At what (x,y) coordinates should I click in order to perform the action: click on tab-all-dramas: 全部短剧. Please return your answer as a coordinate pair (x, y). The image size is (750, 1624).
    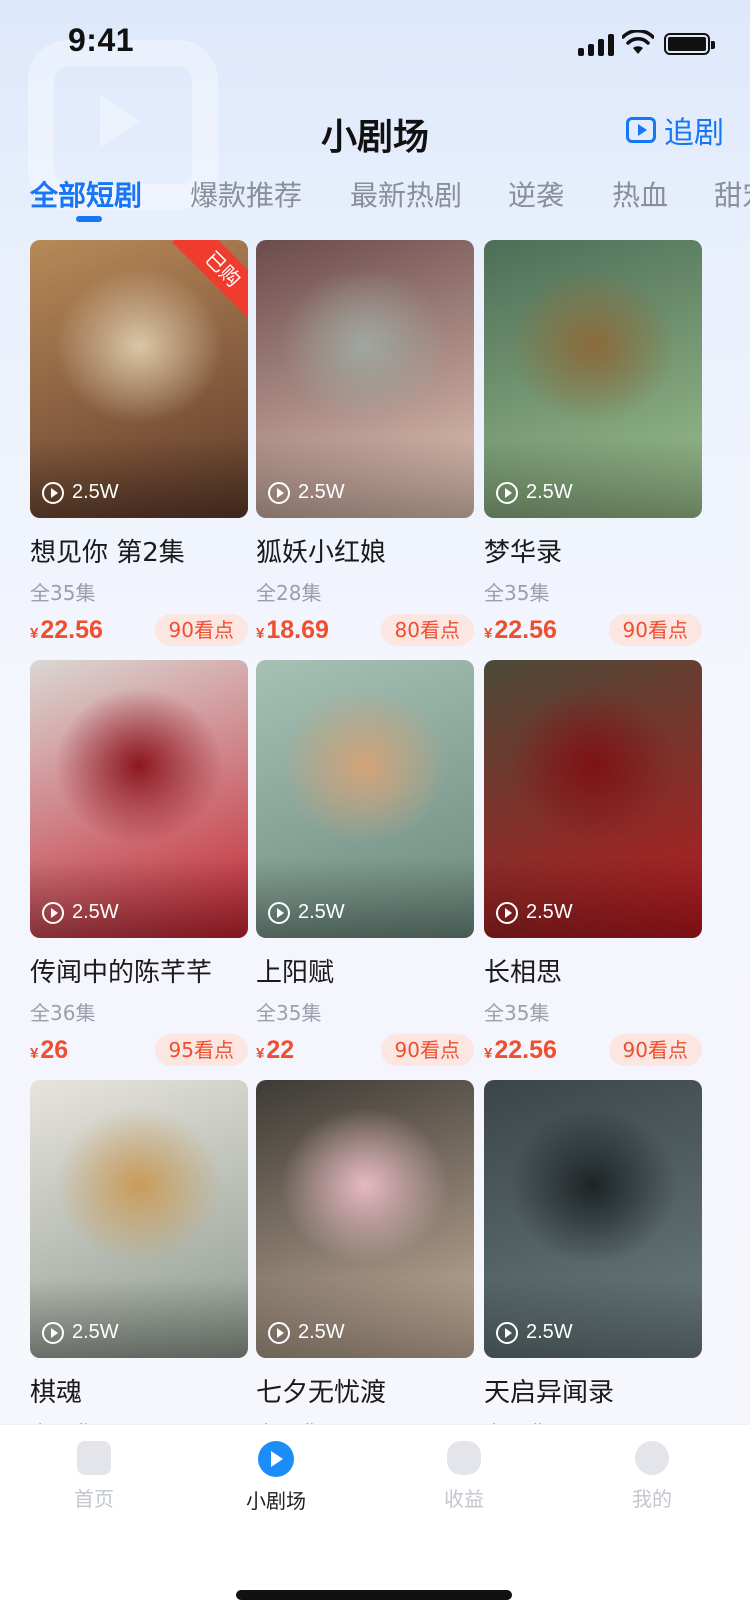
    Looking at the image, I should click on (86, 194).